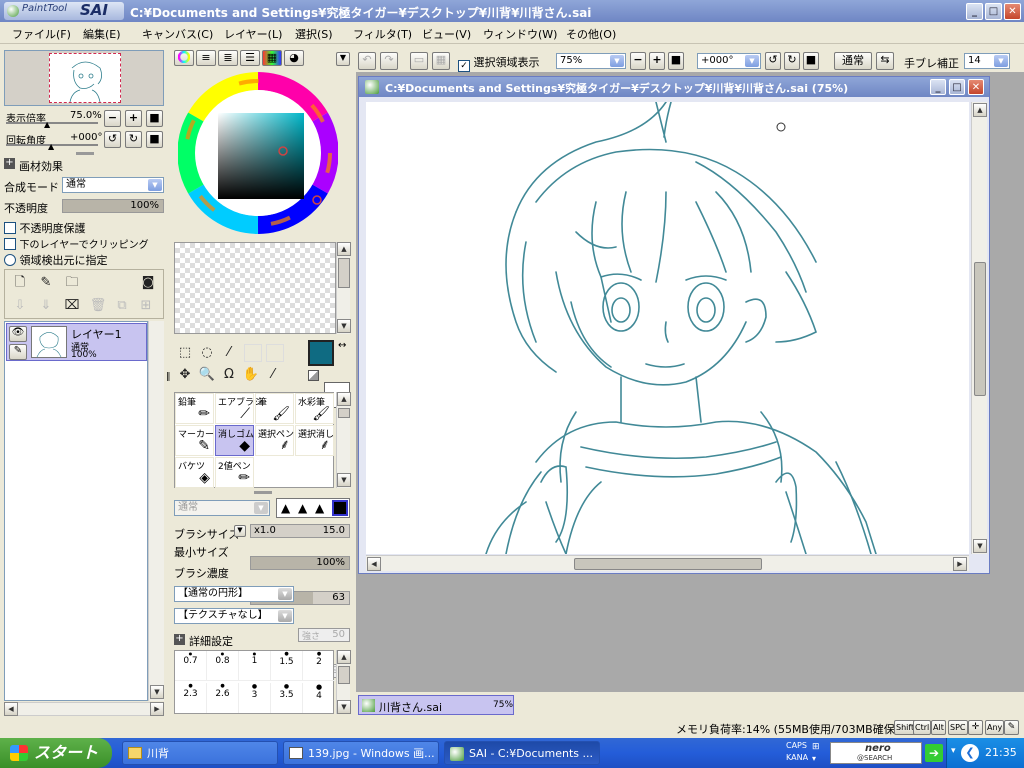  What do you see at coordinates (10, 228) in the screenshot?
I see `protect-opacity-checkbox` at bounding box center [10, 228].